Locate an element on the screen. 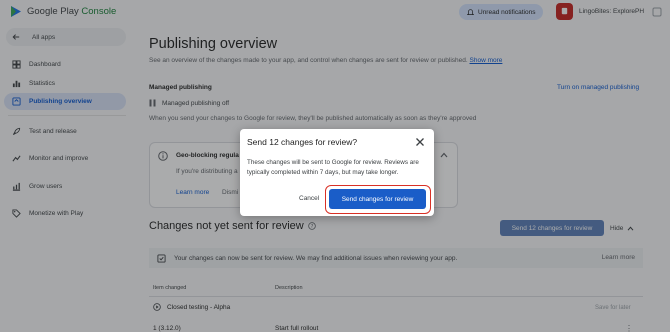 The image size is (670, 332). dialog-title: Send 12 changes for review? is located at coordinates (302, 142).